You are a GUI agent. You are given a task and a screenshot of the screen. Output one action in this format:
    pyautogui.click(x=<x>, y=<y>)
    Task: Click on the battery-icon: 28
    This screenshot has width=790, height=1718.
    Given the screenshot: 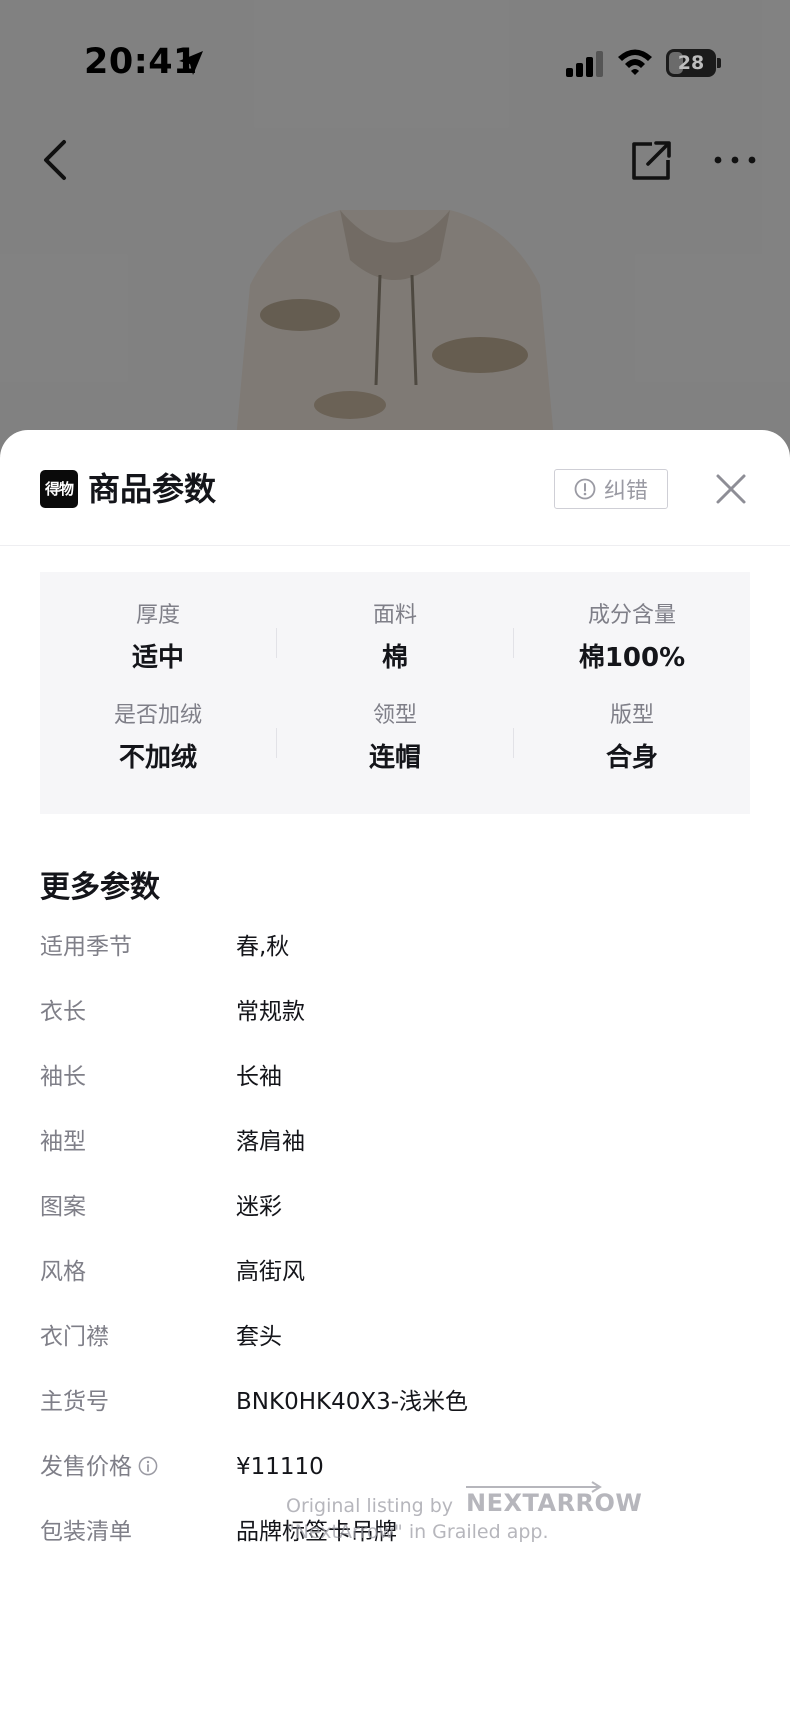 What is the action you would take?
    pyautogui.click(x=693, y=63)
    